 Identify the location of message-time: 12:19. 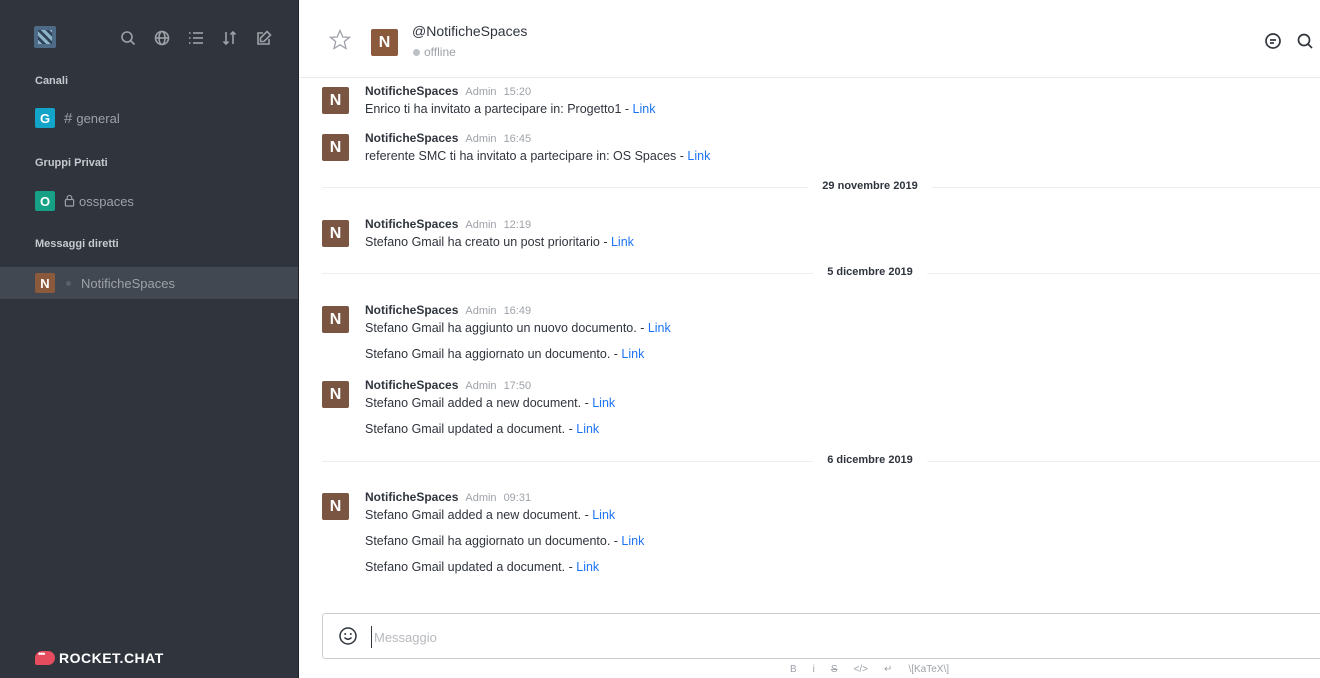
(517, 225).